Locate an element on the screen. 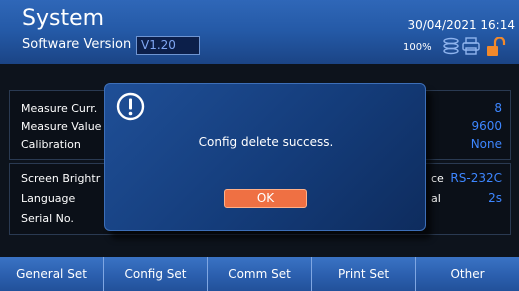 The width and height of the screenshot is (519, 291). tab-comm-set: Comm Set is located at coordinates (260, 274).